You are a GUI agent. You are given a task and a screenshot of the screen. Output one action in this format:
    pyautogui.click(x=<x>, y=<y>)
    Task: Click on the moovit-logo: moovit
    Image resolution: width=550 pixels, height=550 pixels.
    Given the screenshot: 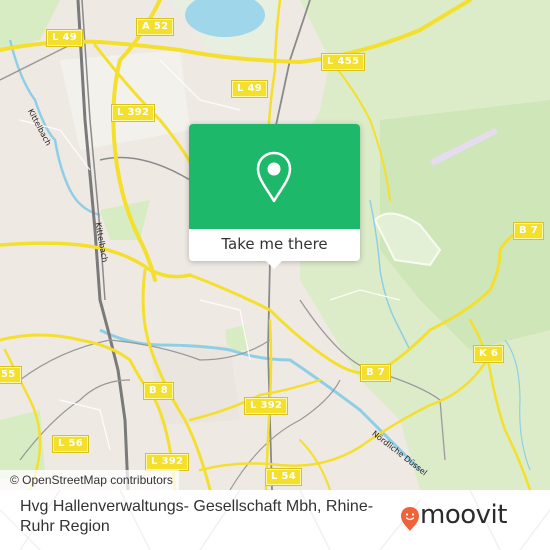 What is the action you would take?
    pyautogui.click(x=465, y=517)
    